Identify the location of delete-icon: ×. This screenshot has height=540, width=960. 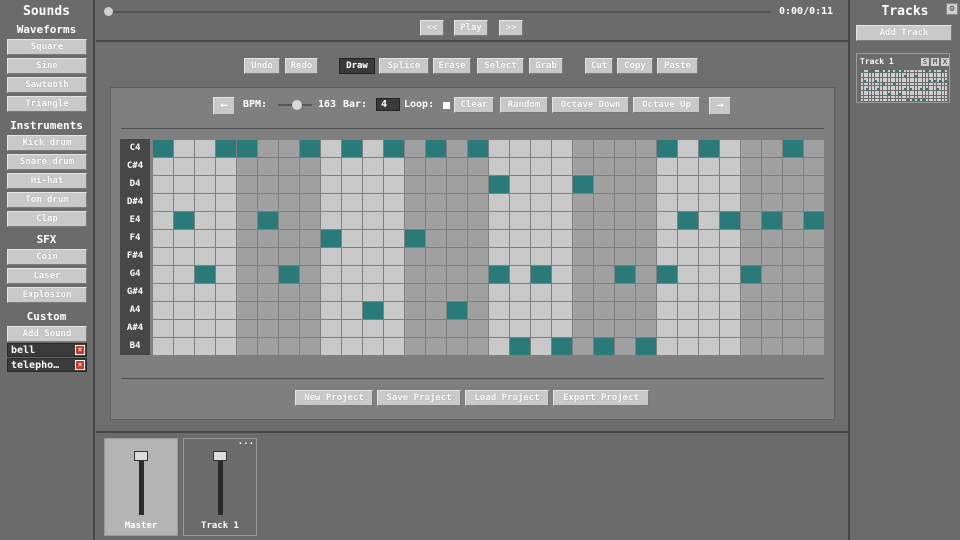
(80, 365).